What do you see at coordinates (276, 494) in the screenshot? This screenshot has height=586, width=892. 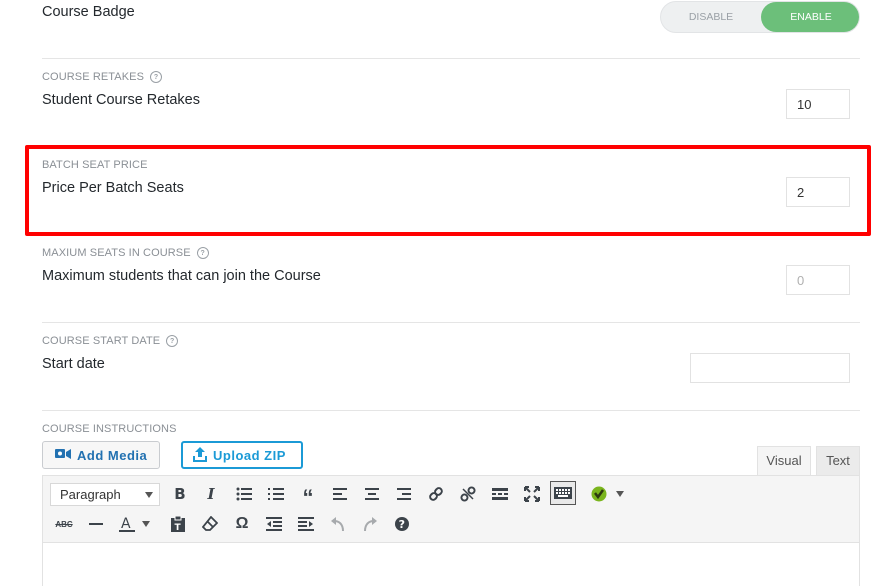 I see `numbered-list-icon` at bounding box center [276, 494].